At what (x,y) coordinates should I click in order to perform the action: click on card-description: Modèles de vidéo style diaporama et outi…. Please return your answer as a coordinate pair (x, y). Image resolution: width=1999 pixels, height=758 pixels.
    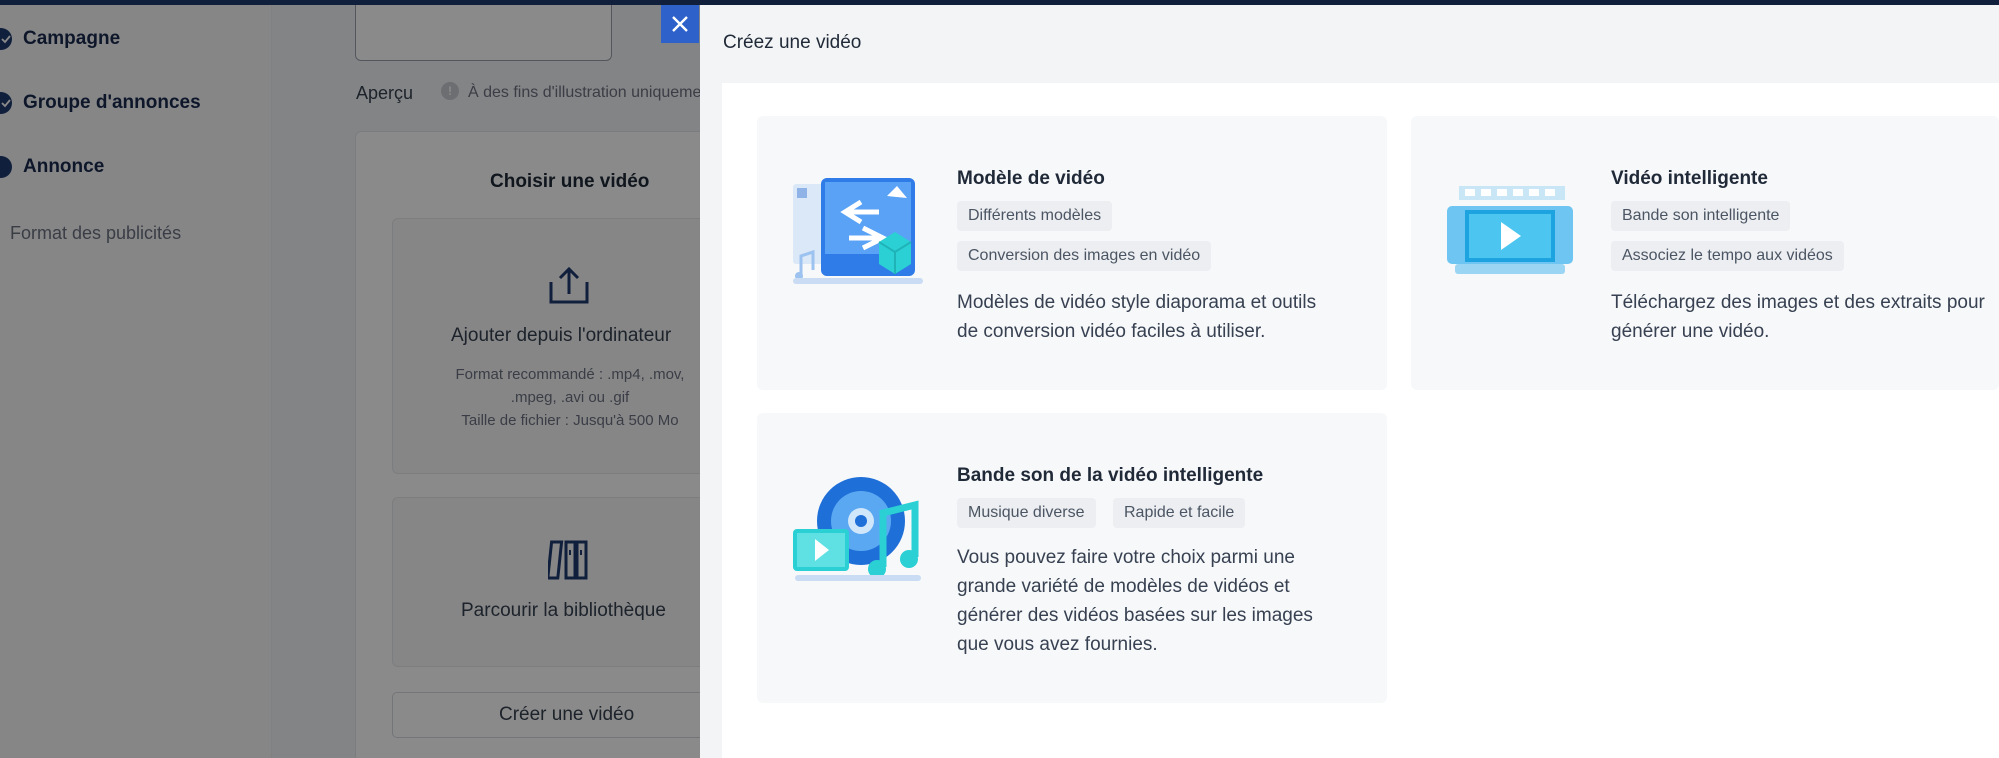
    Looking at the image, I should click on (1137, 317).